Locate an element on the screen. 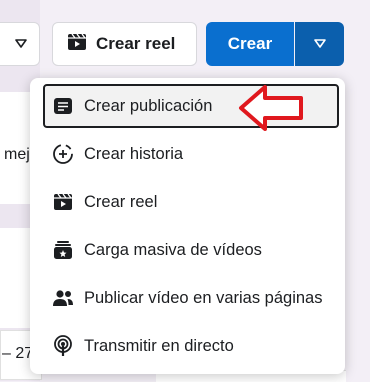 Image resolution: width=370 pixels, height=382 pixels. add-story-icon is located at coordinates (63, 154).